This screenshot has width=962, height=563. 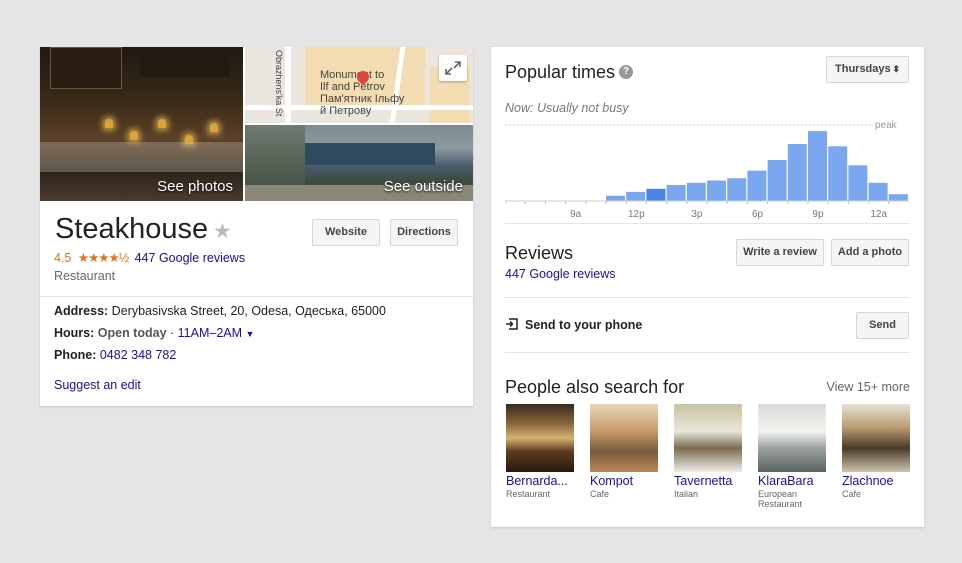 I want to click on send-to-phone-row: Send to your phone, so click(x=573, y=324).